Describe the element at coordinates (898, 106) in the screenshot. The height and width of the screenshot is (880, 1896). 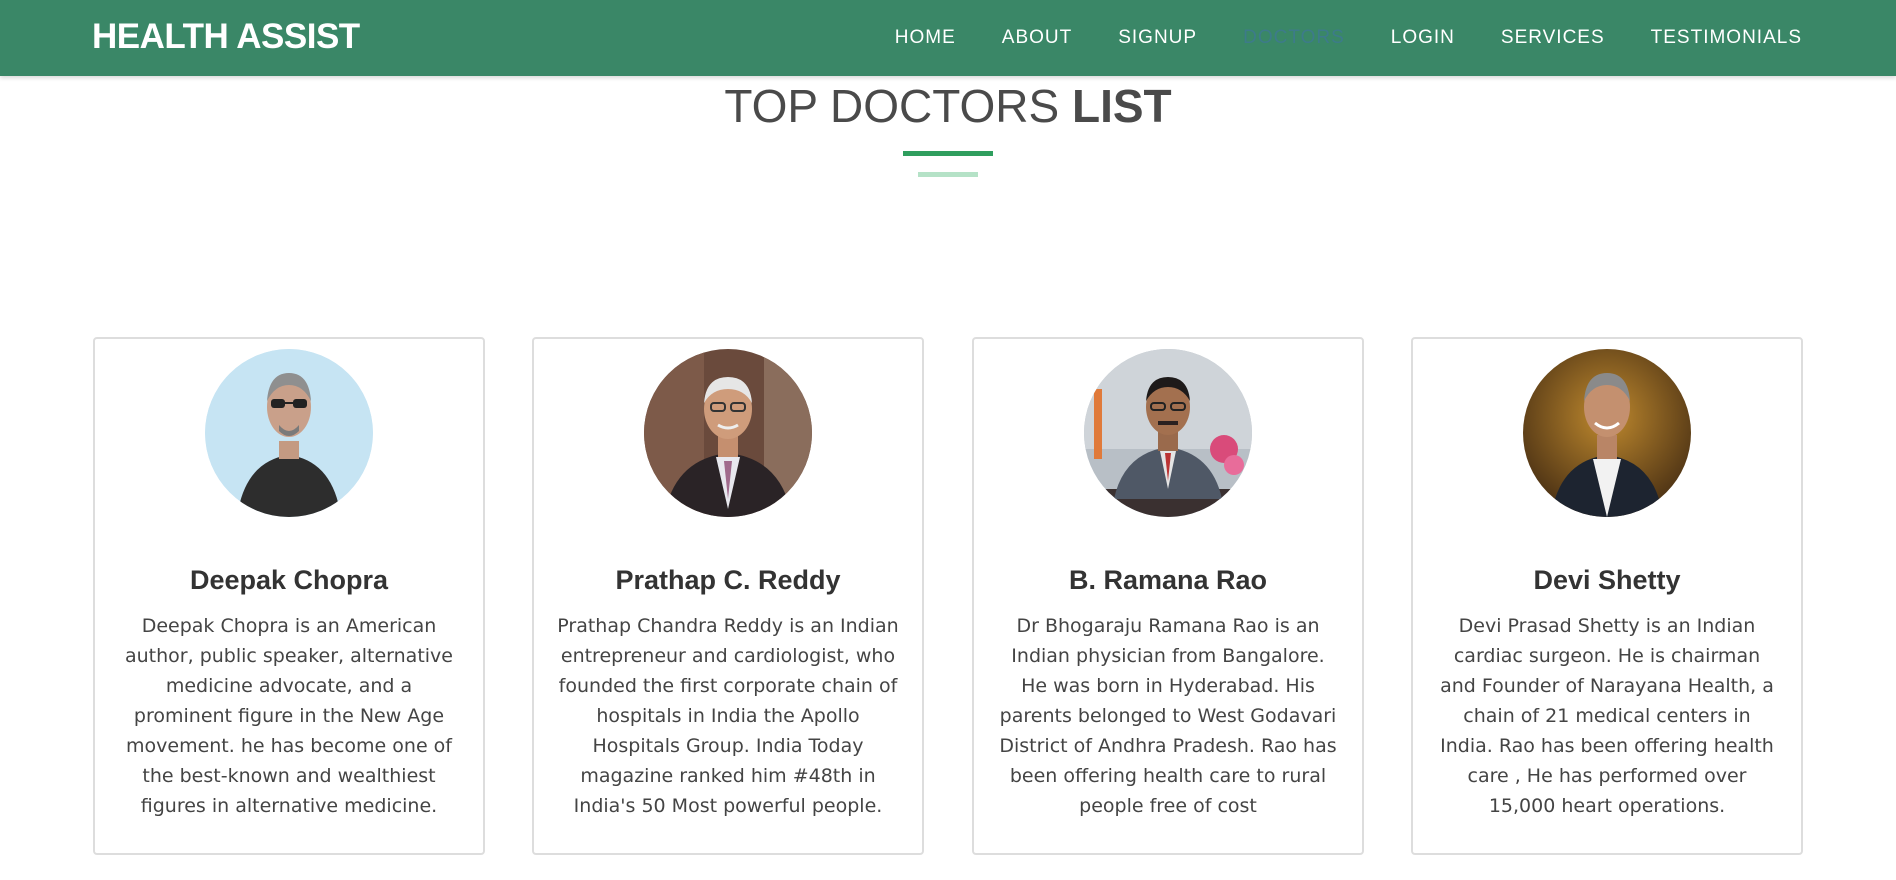
I see `section-title-light: TOP DOCTORS` at that location.